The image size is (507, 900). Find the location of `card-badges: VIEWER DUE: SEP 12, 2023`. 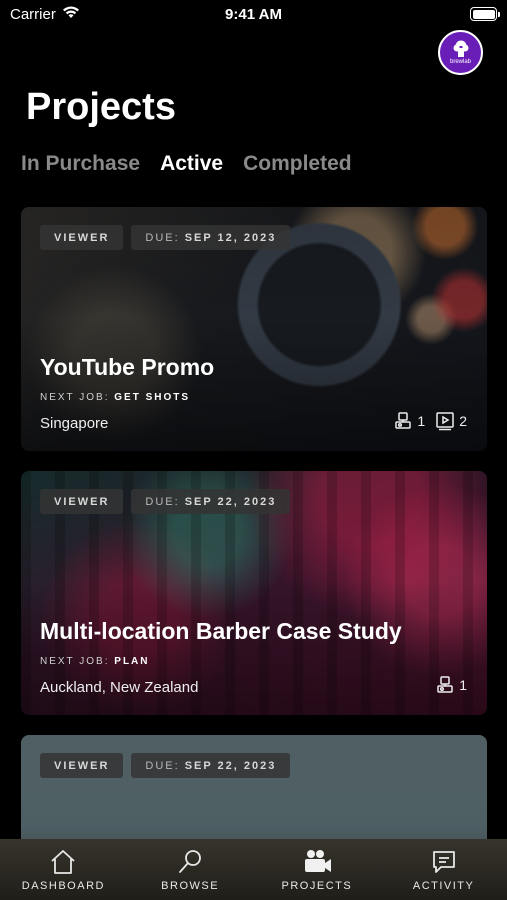

card-badges: VIEWER DUE: SEP 12, 2023 is located at coordinates (165, 237).